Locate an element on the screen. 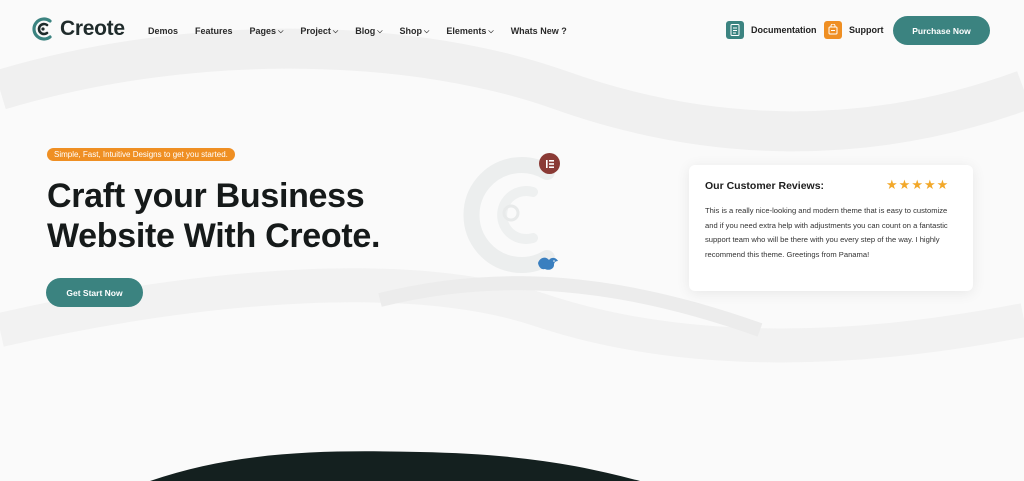  nav-item-demos: Demos is located at coordinates (163, 31).